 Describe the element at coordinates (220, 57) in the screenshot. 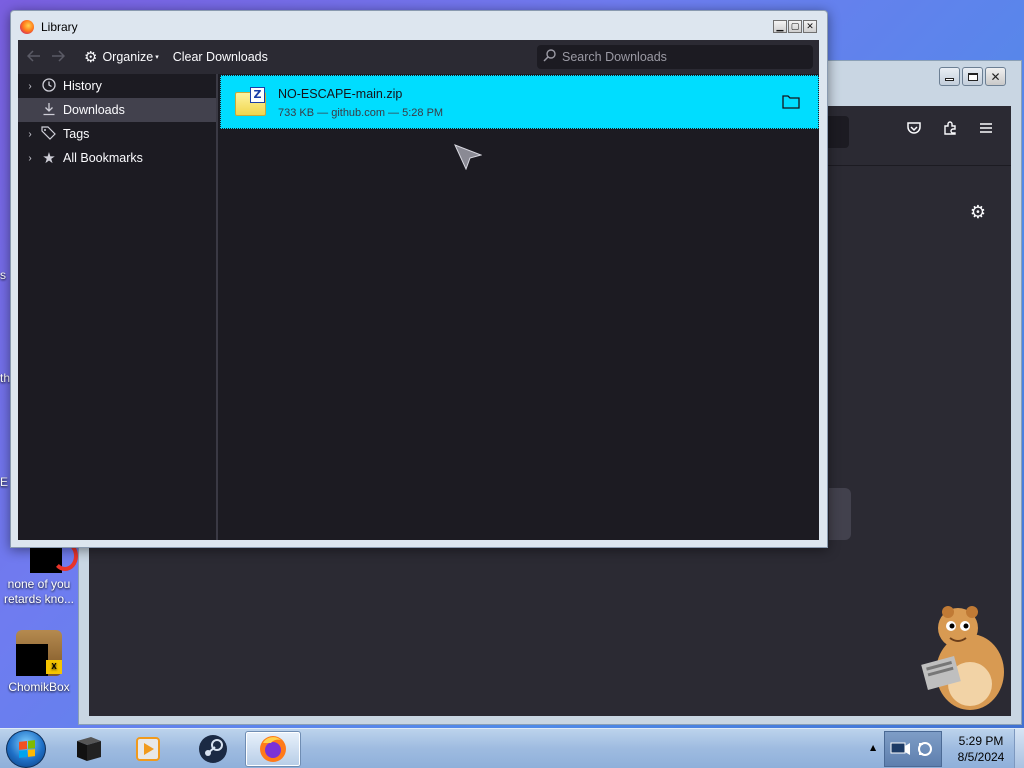

I see `clear-downloads-button: Clear Downloads` at that location.